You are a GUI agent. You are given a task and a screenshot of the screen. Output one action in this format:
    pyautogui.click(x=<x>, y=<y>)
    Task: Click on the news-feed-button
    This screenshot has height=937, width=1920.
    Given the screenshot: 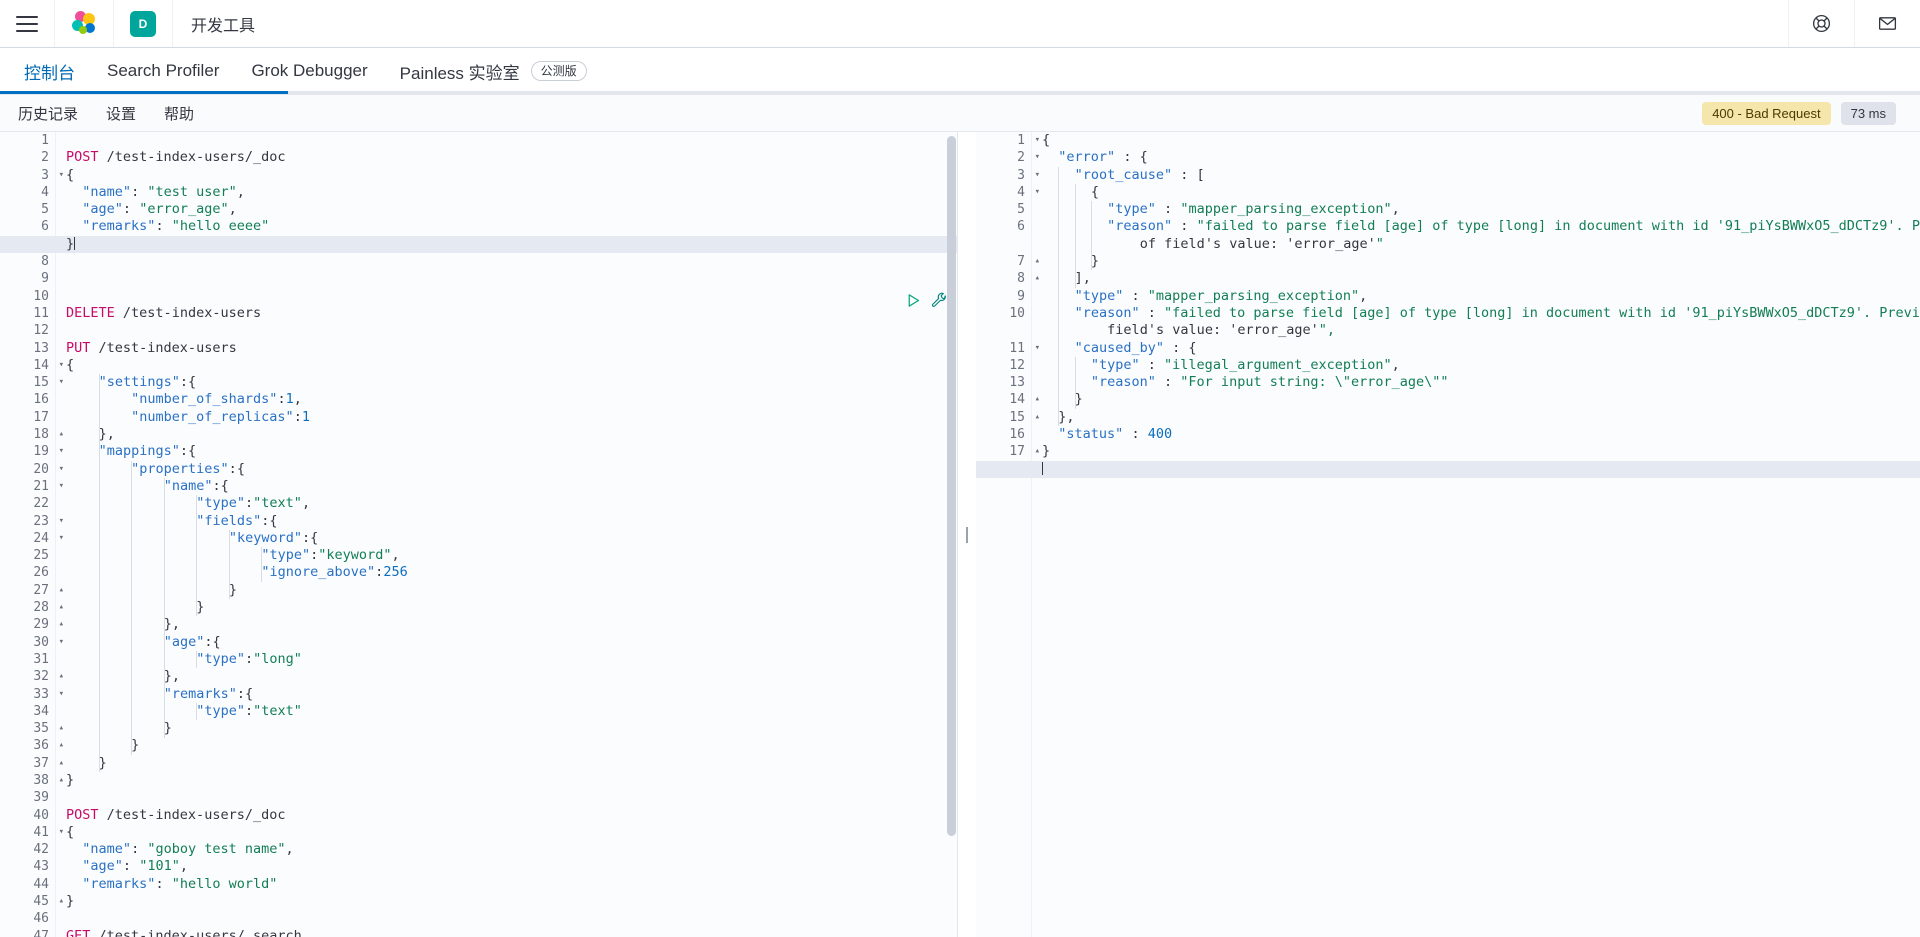 What is the action you would take?
    pyautogui.click(x=1887, y=23)
    